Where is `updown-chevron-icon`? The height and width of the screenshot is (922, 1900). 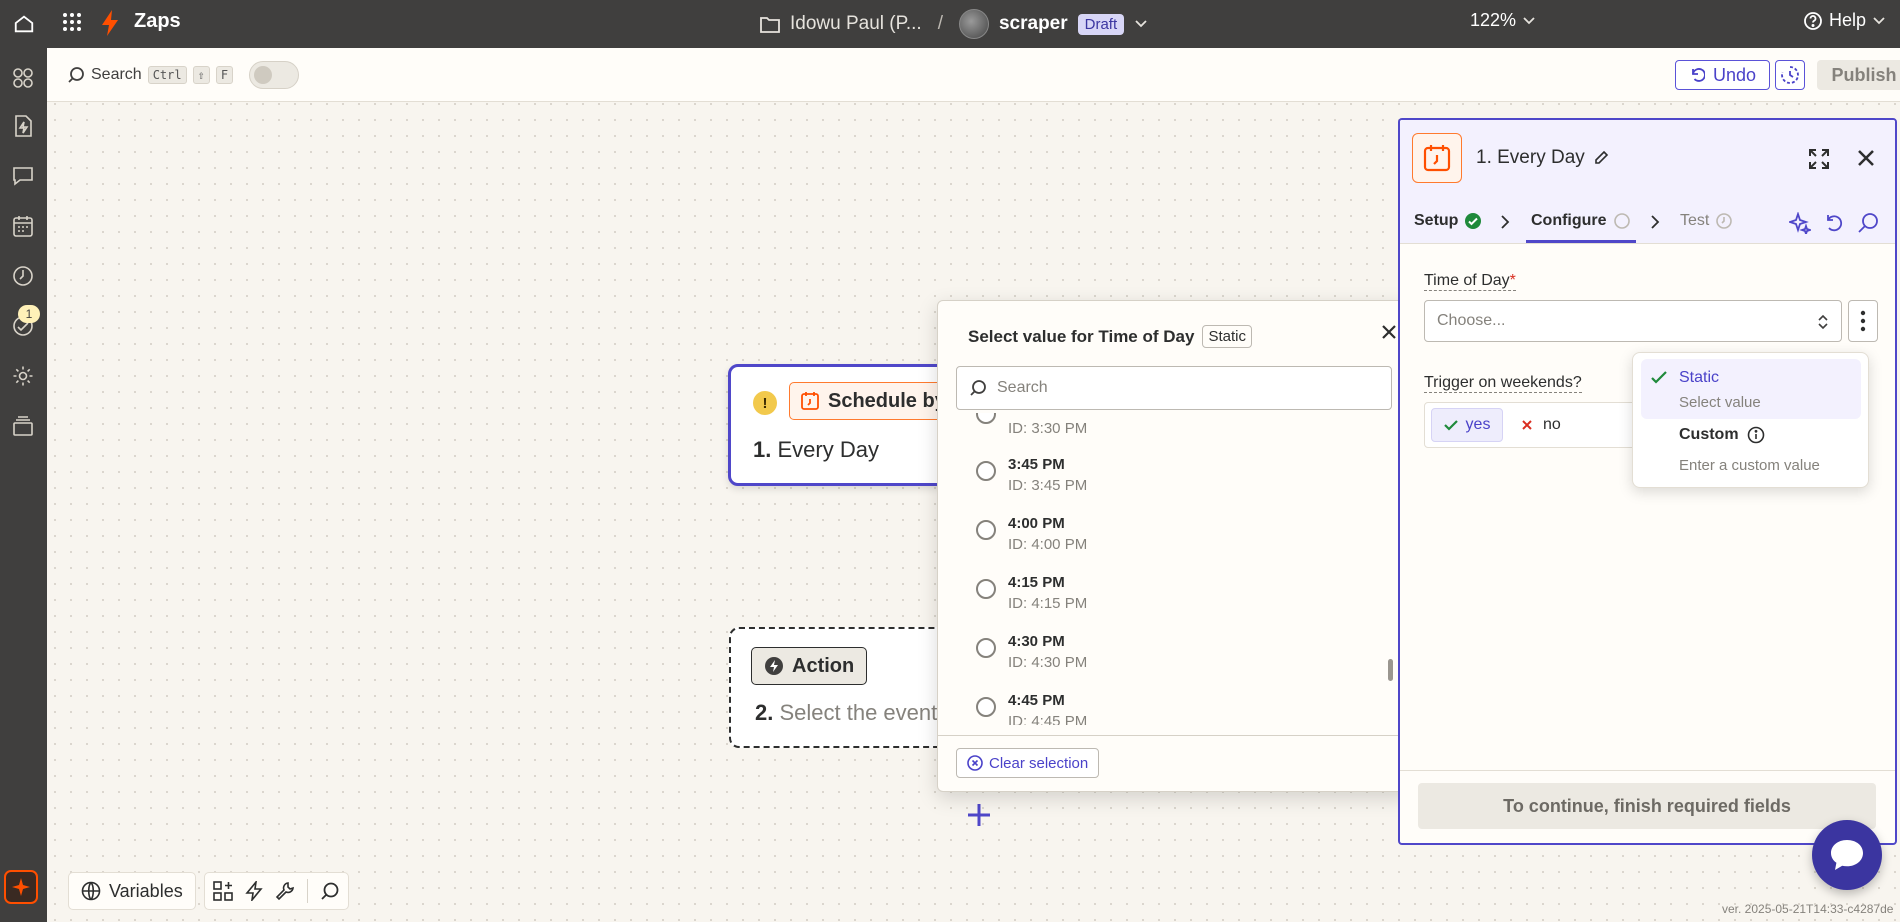 updown-chevron-icon is located at coordinates (1823, 322).